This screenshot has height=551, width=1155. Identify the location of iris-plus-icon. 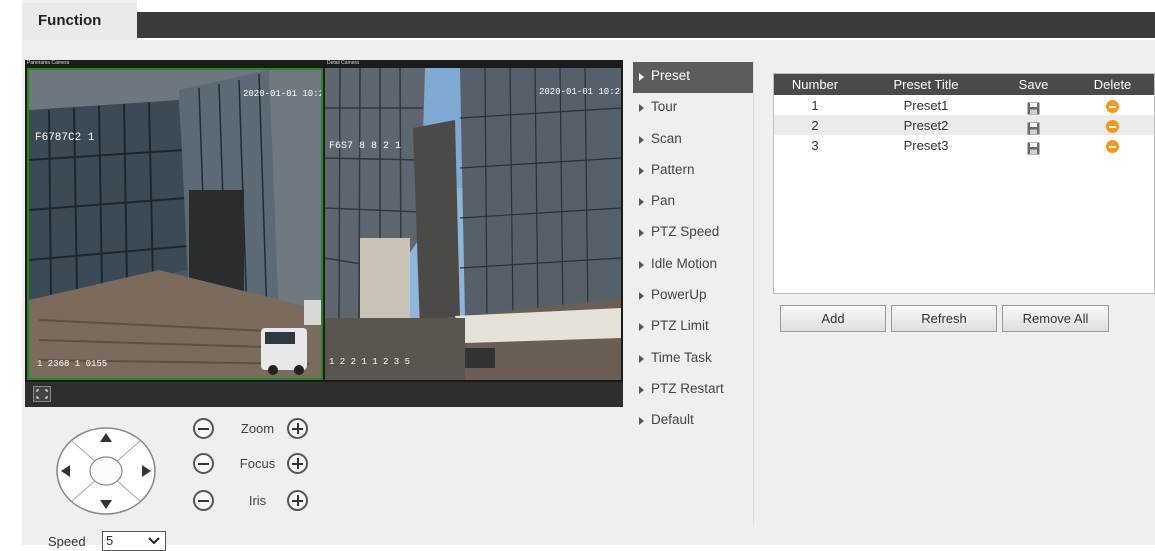
(297, 500).